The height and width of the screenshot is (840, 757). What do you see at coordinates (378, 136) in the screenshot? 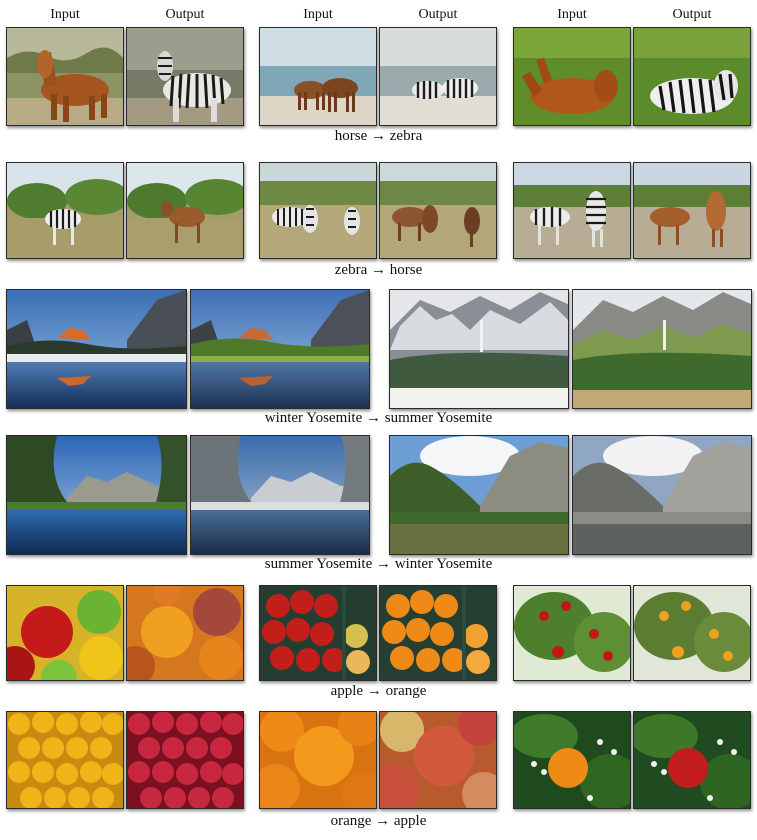
I see `caption-horse-to-zebra: horse → zebra` at bounding box center [378, 136].